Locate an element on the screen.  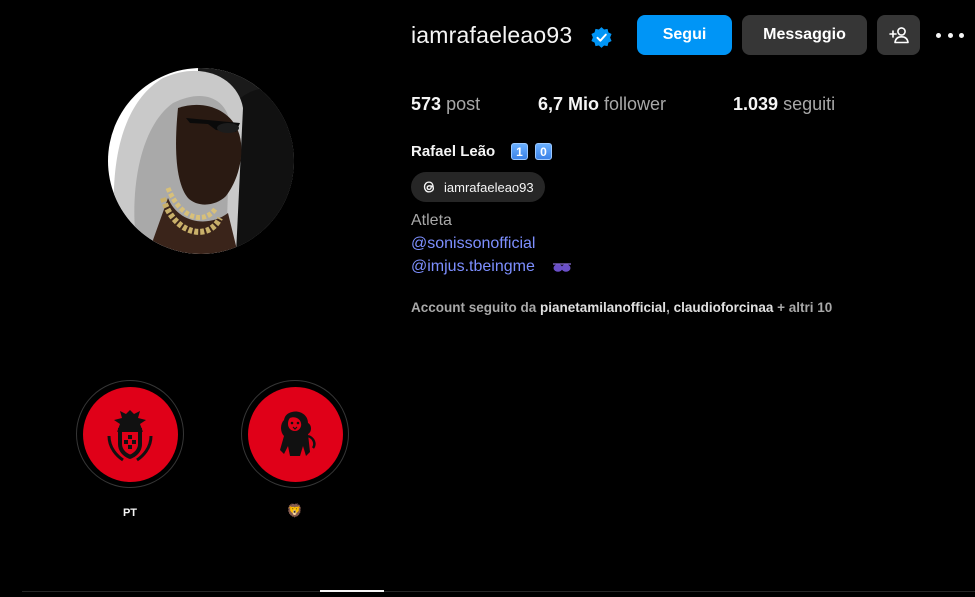
bio-mention-link: @sonissonofficial is located at coordinates (473, 244).